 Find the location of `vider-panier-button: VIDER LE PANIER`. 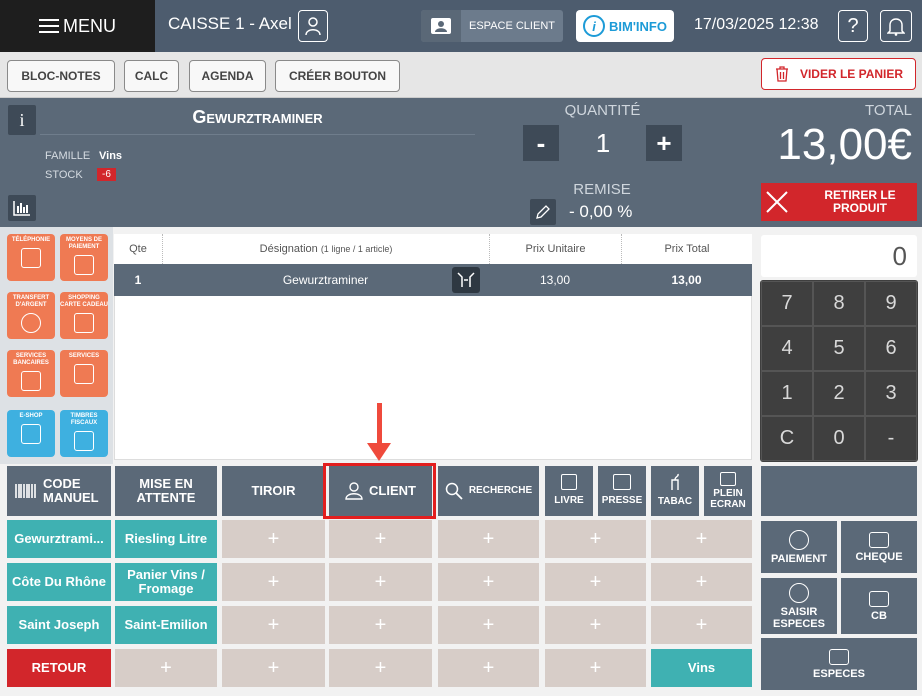

vider-panier-button: VIDER LE PANIER is located at coordinates (838, 74).